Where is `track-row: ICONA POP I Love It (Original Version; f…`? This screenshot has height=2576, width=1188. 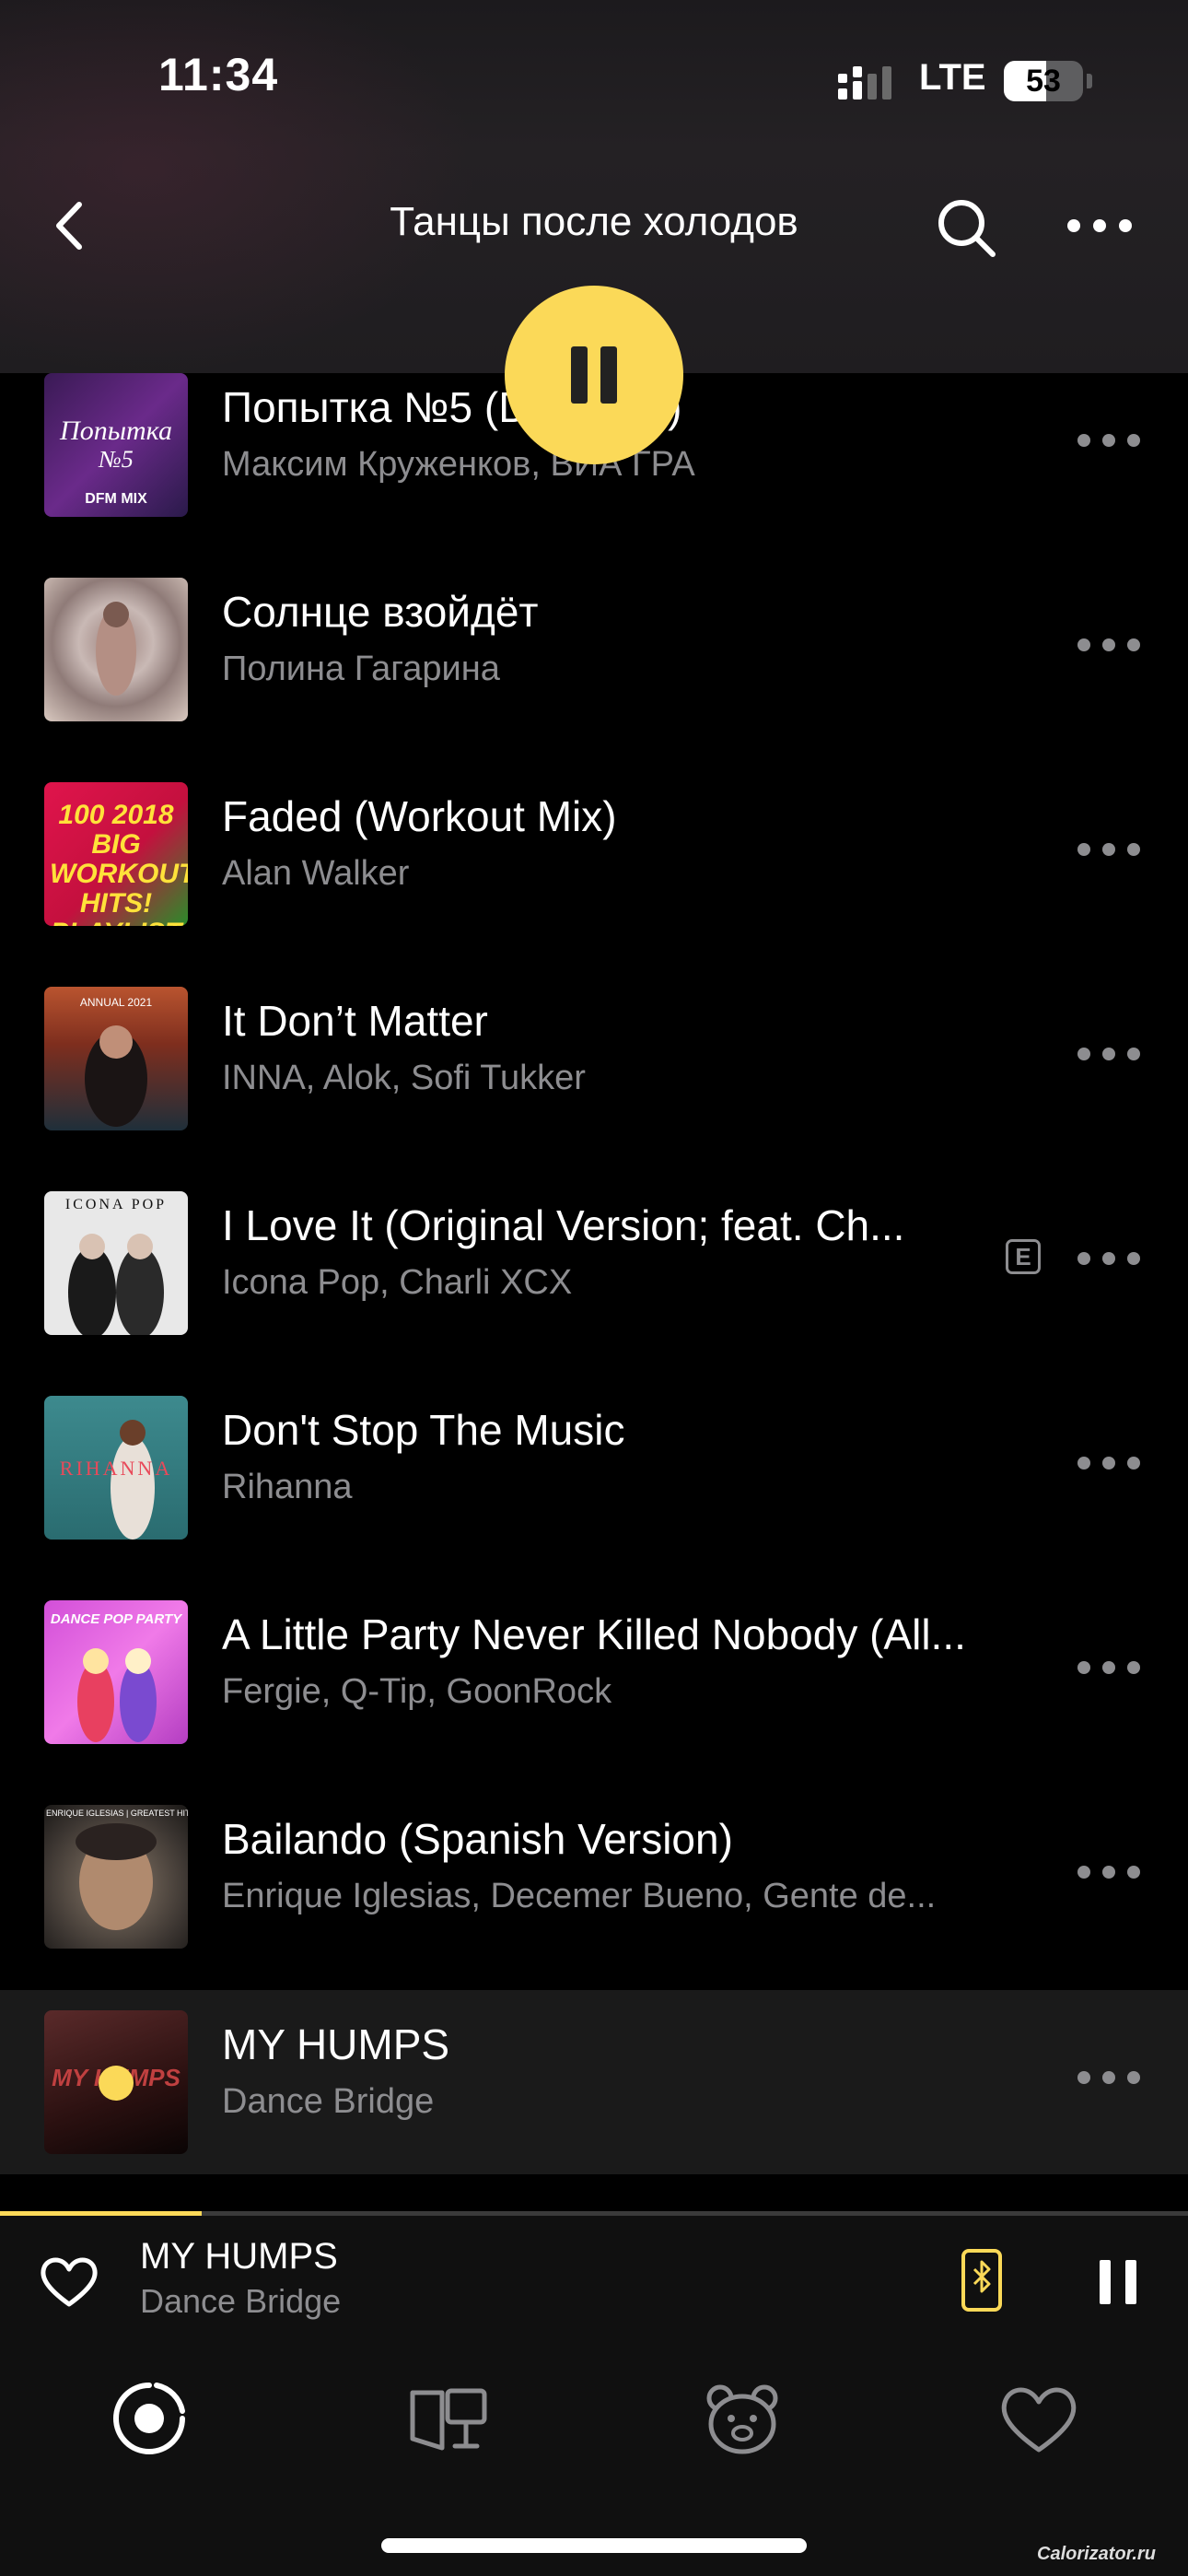 track-row: ICONA POP I Love It (Original Version; f… is located at coordinates (594, 1293).